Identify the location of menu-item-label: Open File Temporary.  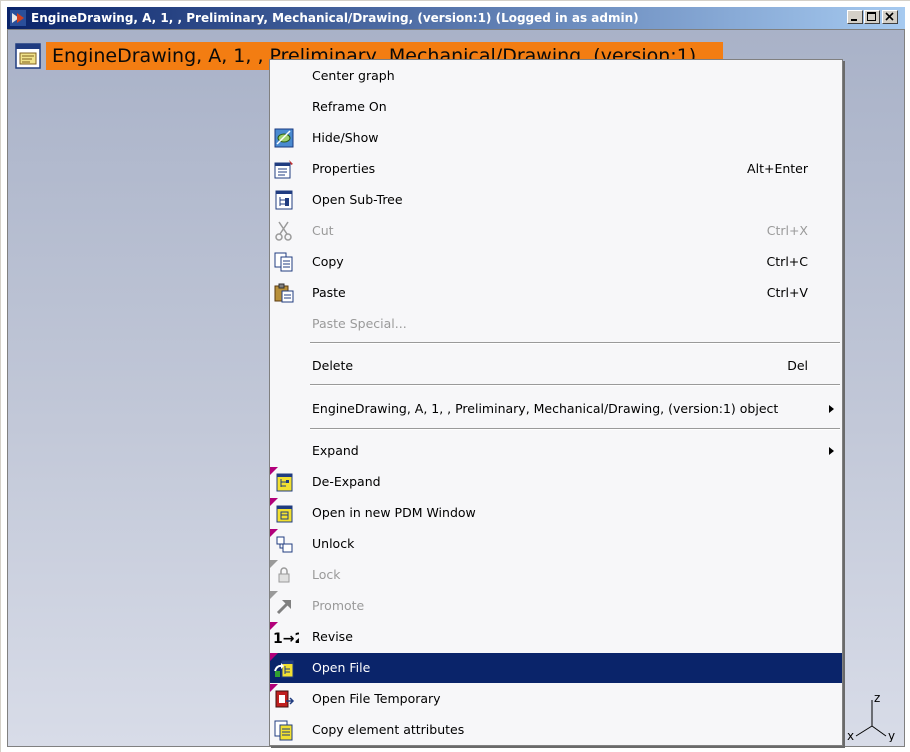
(376, 698).